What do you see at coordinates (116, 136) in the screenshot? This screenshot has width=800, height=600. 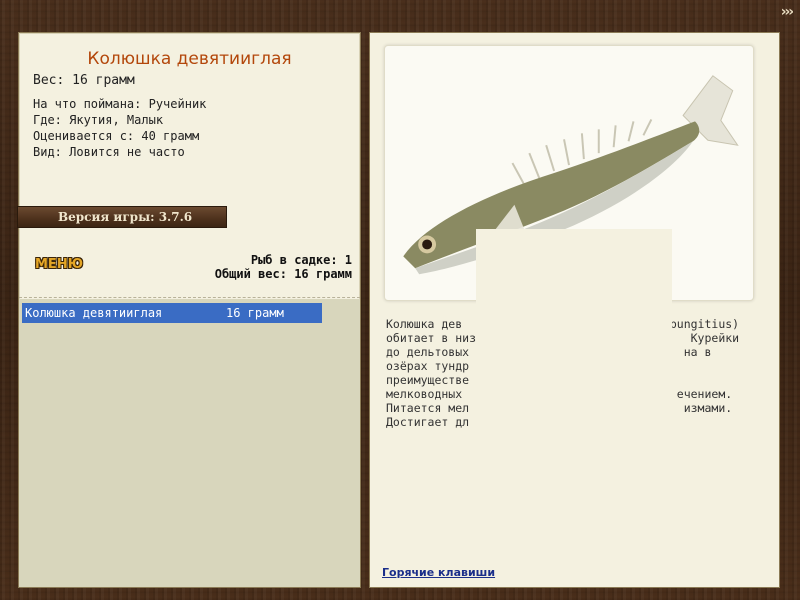 I see `valued-from-info: Оценивается с: 40 грамм` at bounding box center [116, 136].